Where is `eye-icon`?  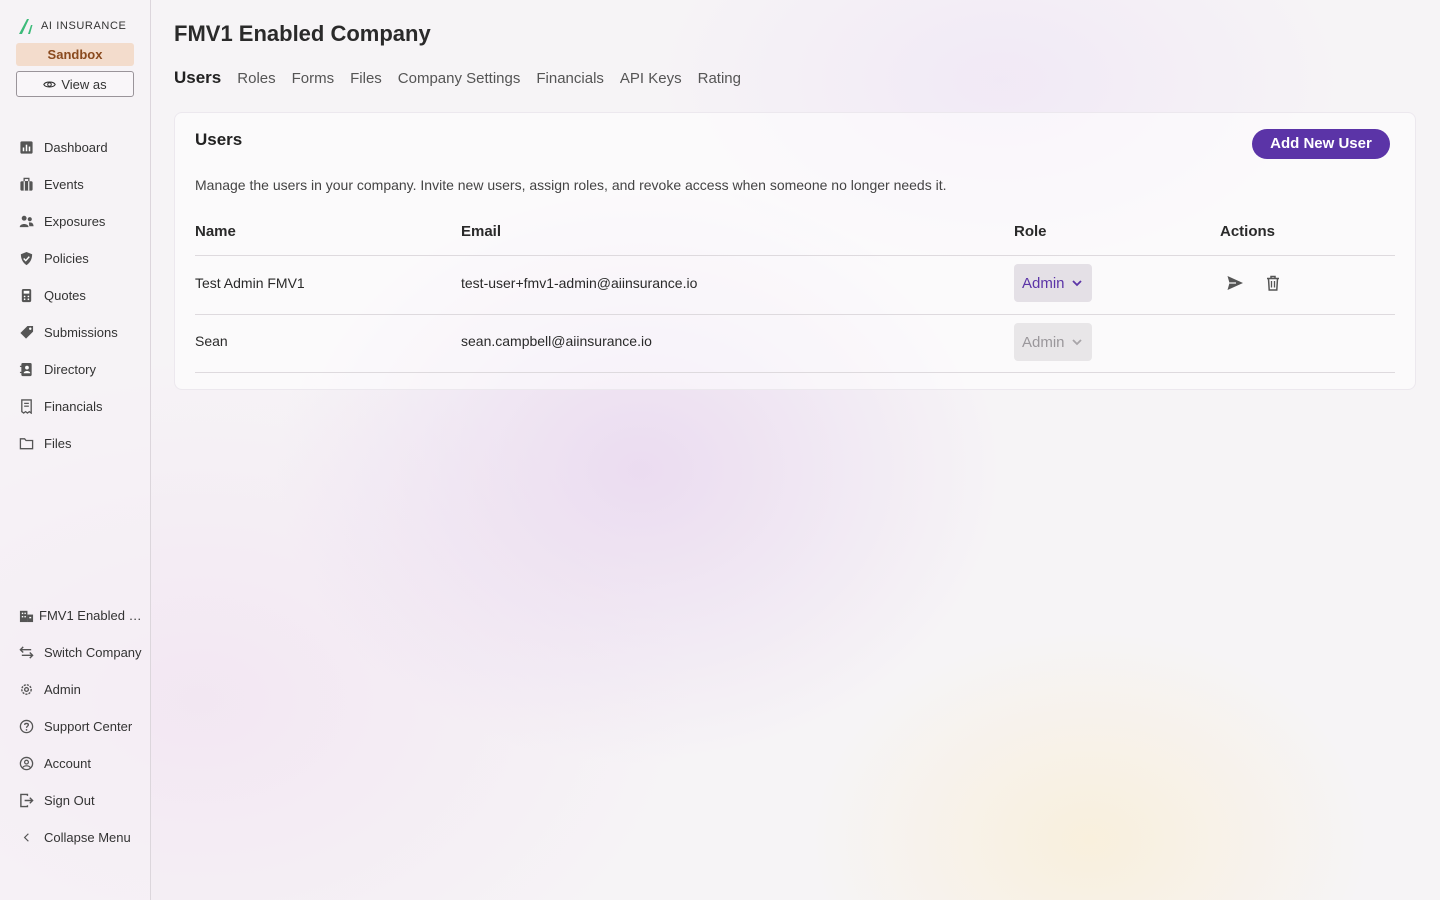
eye-icon is located at coordinates (50, 84).